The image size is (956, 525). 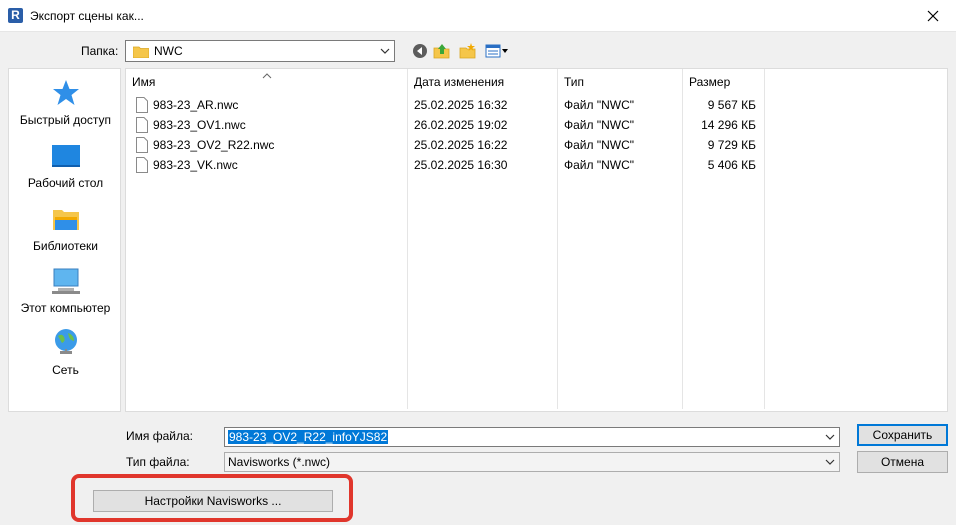 What do you see at coordinates (66, 281) in the screenshot?
I see `this-pc-icon` at bounding box center [66, 281].